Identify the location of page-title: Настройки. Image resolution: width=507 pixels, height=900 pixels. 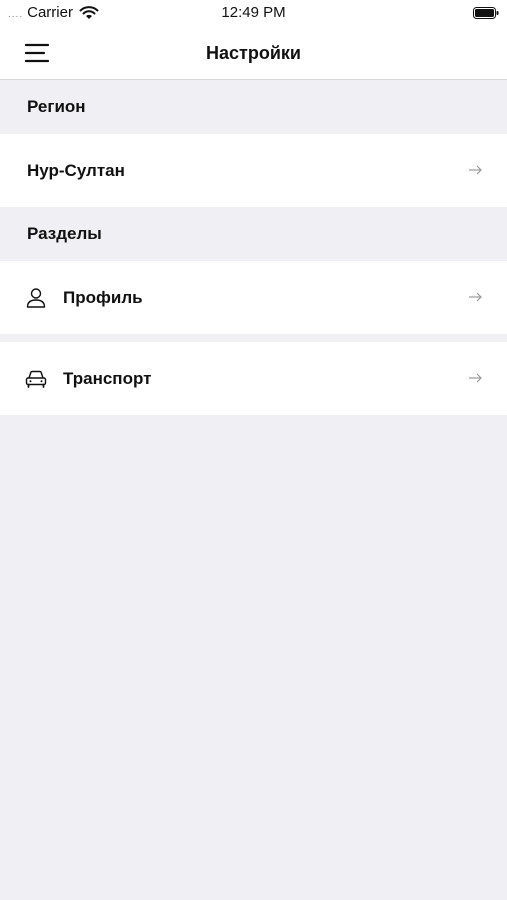
(253, 53).